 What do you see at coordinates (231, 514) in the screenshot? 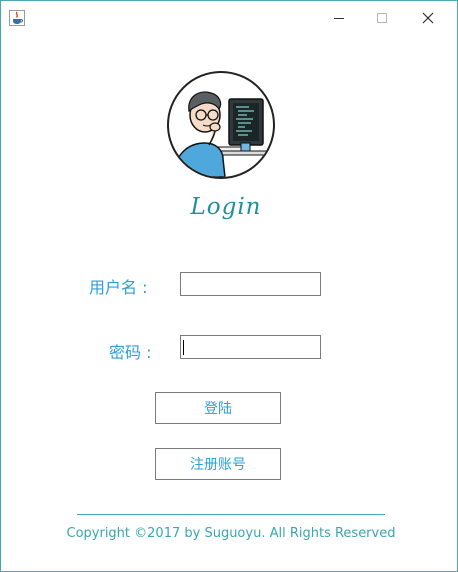
I see `footer-divider` at bounding box center [231, 514].